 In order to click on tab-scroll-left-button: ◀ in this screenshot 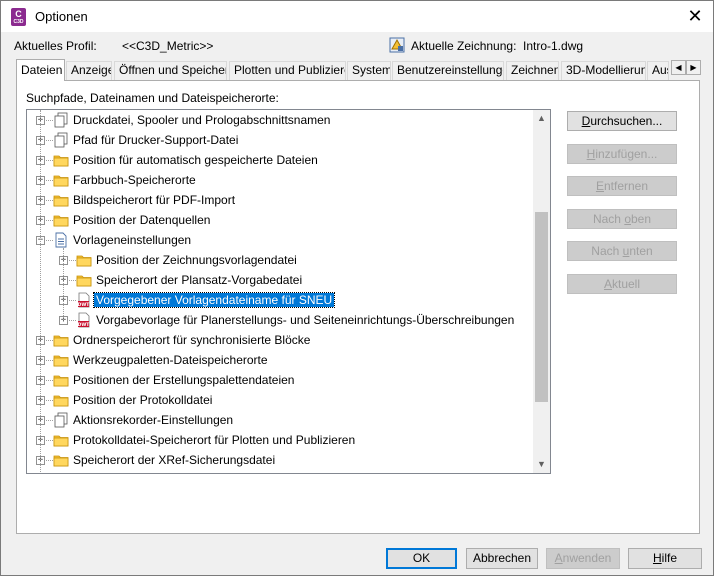, I will do `click(678, 67)`.